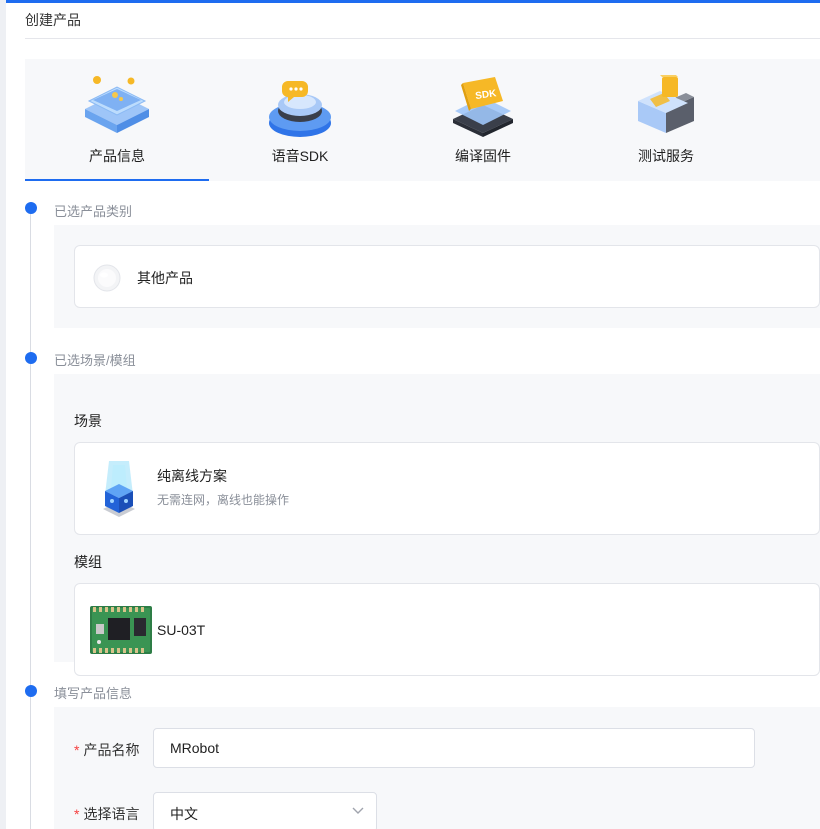 The width and height of the screenshot is (820, 829). What do you see at coordinates (88, 562) in the screenshot?
I see `module-title: 模组` at bounding box center [88, 562].